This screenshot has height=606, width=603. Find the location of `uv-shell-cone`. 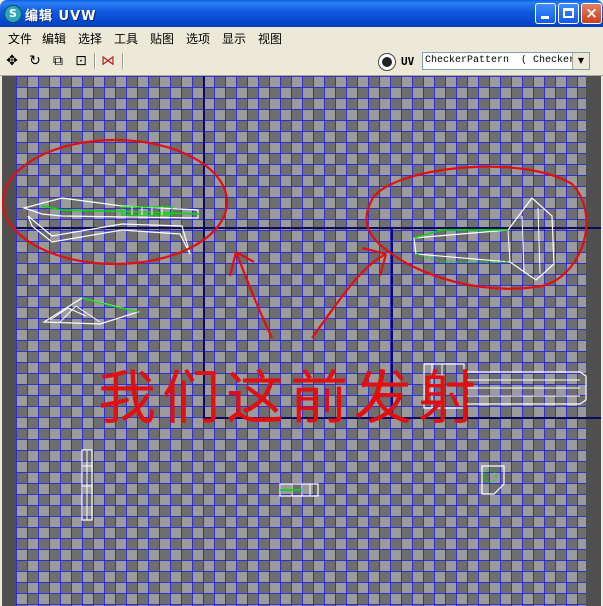

uv-shell-cone is located at coordinates (484, 239).